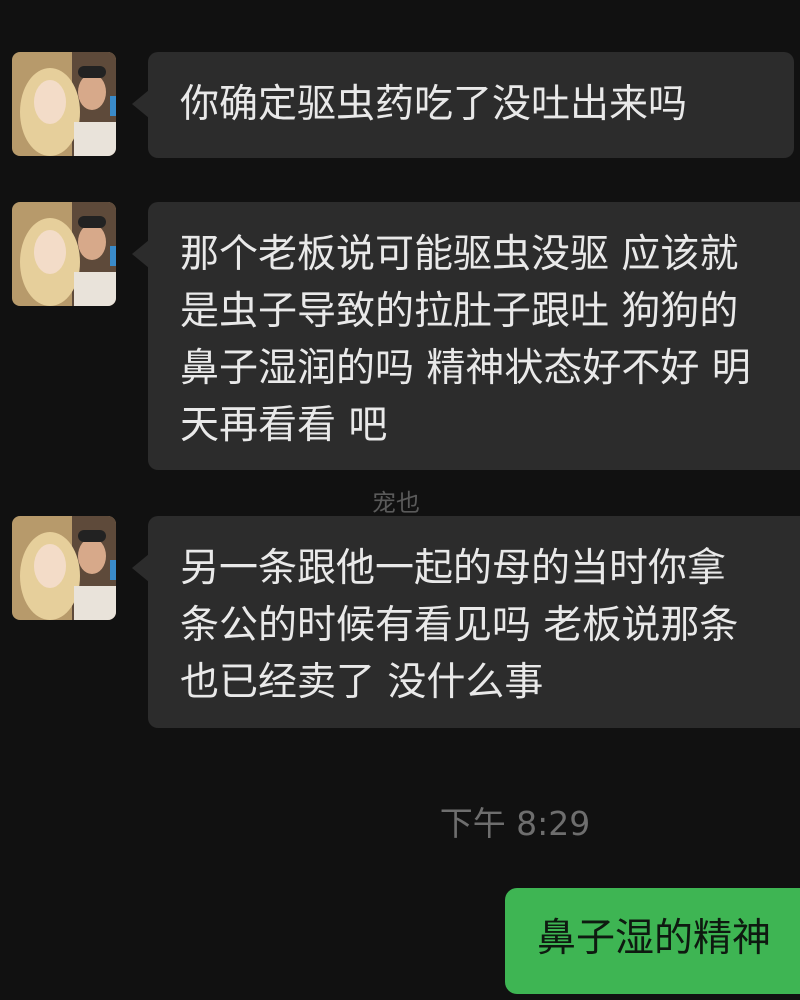  Describe the element at coordinates (459, 311) in the screenshot. I see `message-text-line: 是虫子导致的拉肚子跟吐 狗狗的` at that location.